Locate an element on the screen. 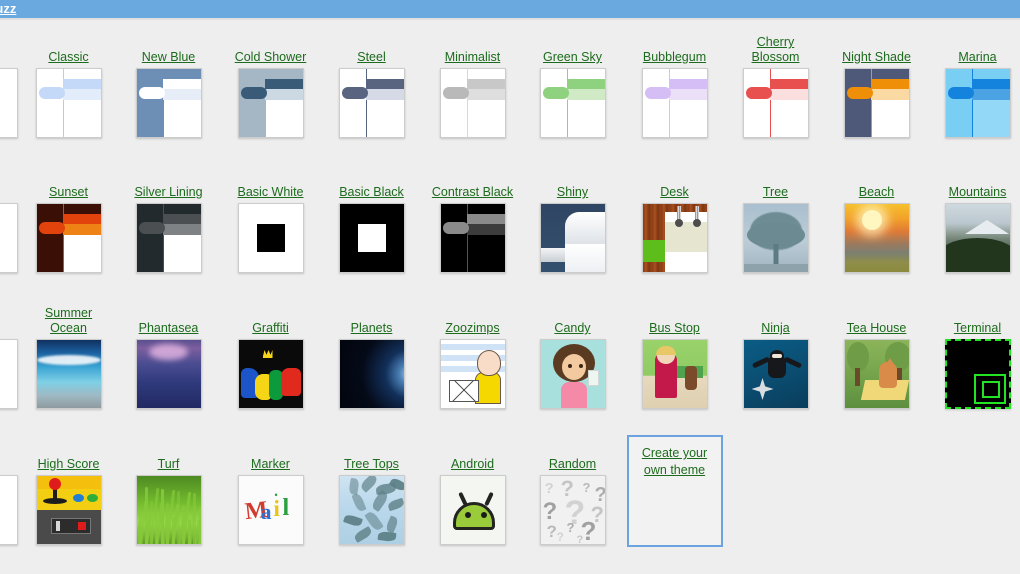  theme-cell-cherry-blossom: Cherry Blossom is located at coordinates (775, 95).